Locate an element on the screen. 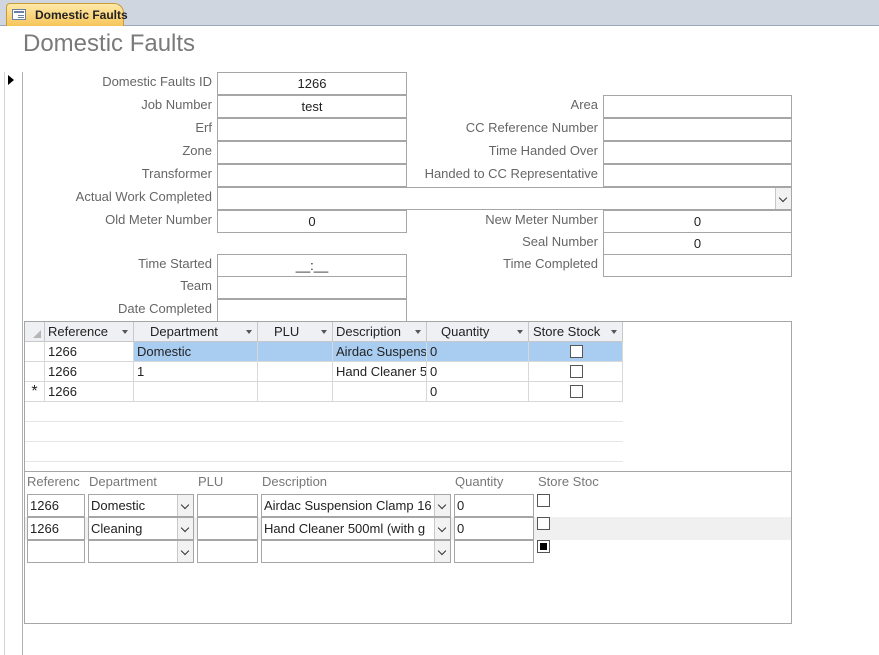 This screenshot has width=879, height=655. label-cc-reference-number: CC Reference Number is located at coordinates (531, 127).